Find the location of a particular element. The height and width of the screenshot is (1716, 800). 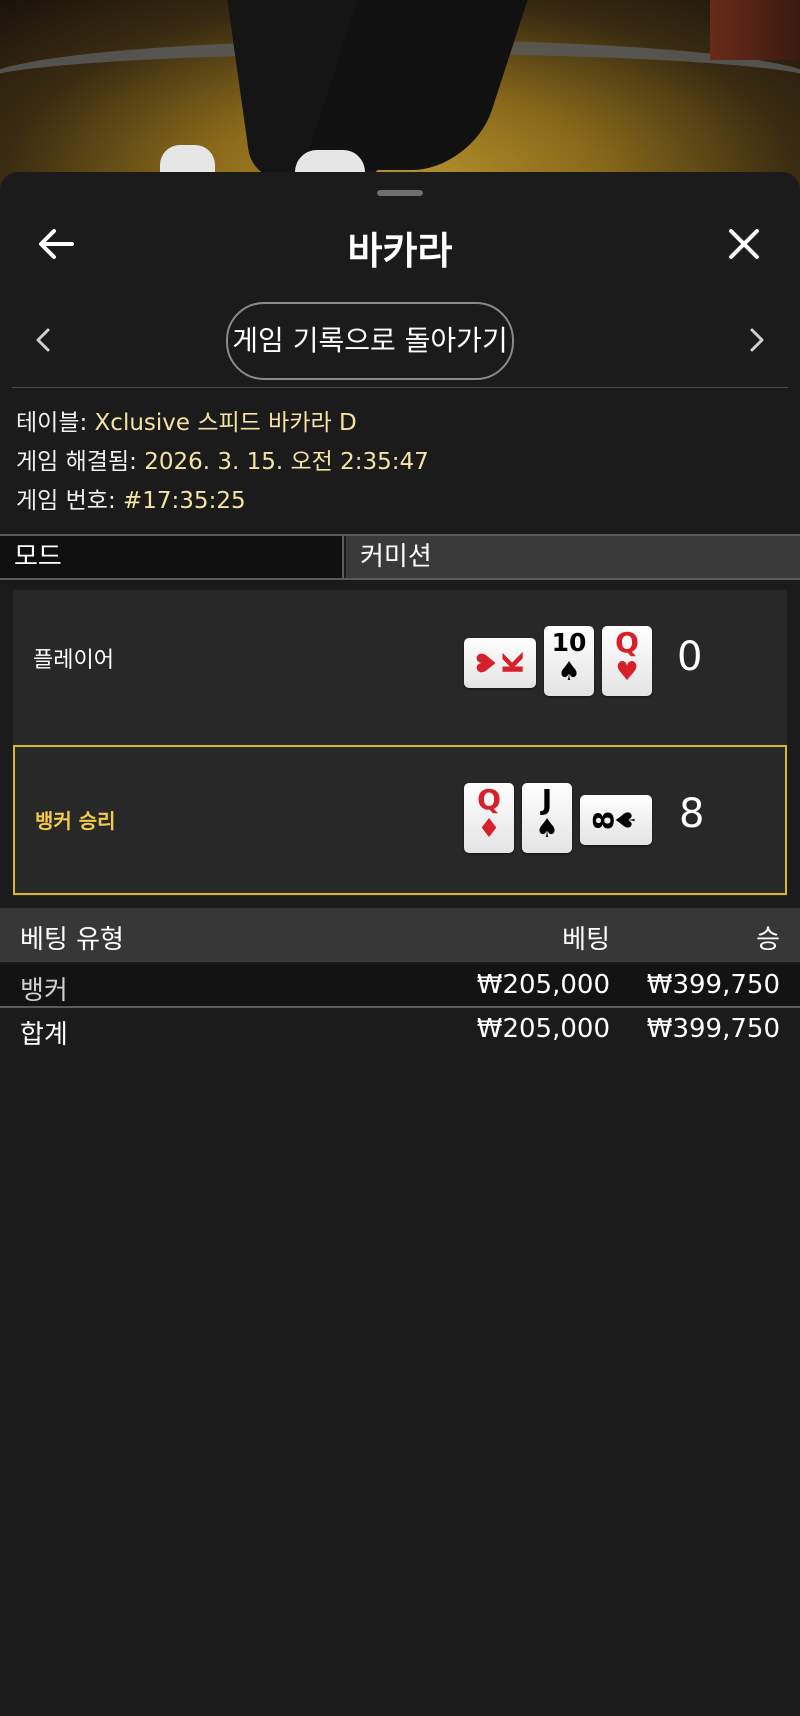

total-label: 합계 is located at coordinates (44, 1035).